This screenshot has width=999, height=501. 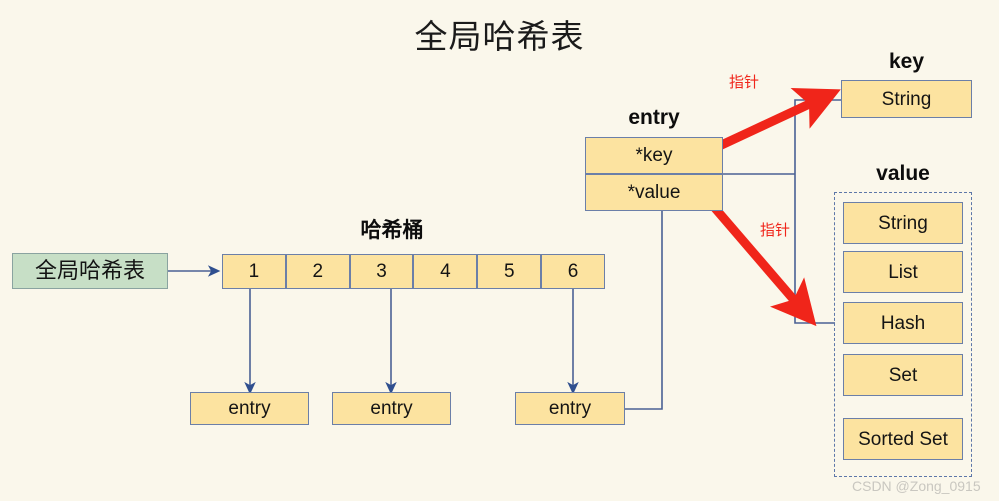 I want to click on bucket-cell: 2, so click(x=317, y=271).